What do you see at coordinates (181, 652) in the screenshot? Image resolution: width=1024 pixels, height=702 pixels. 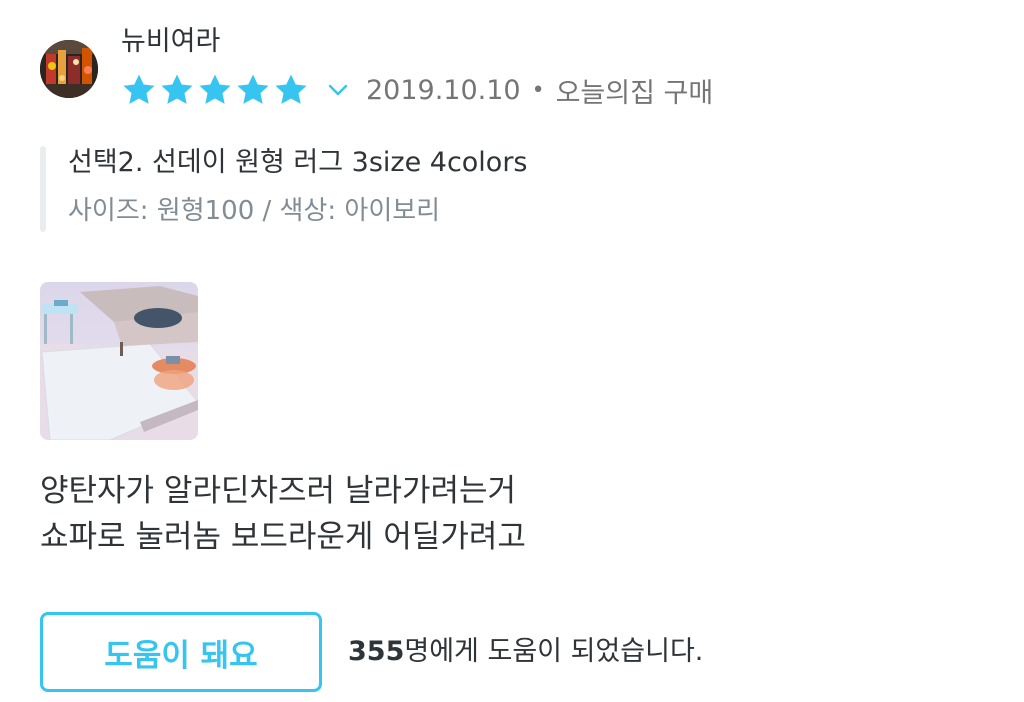 I see `helpful-button: 도움이 돼요` at bounding box center [181, 652].